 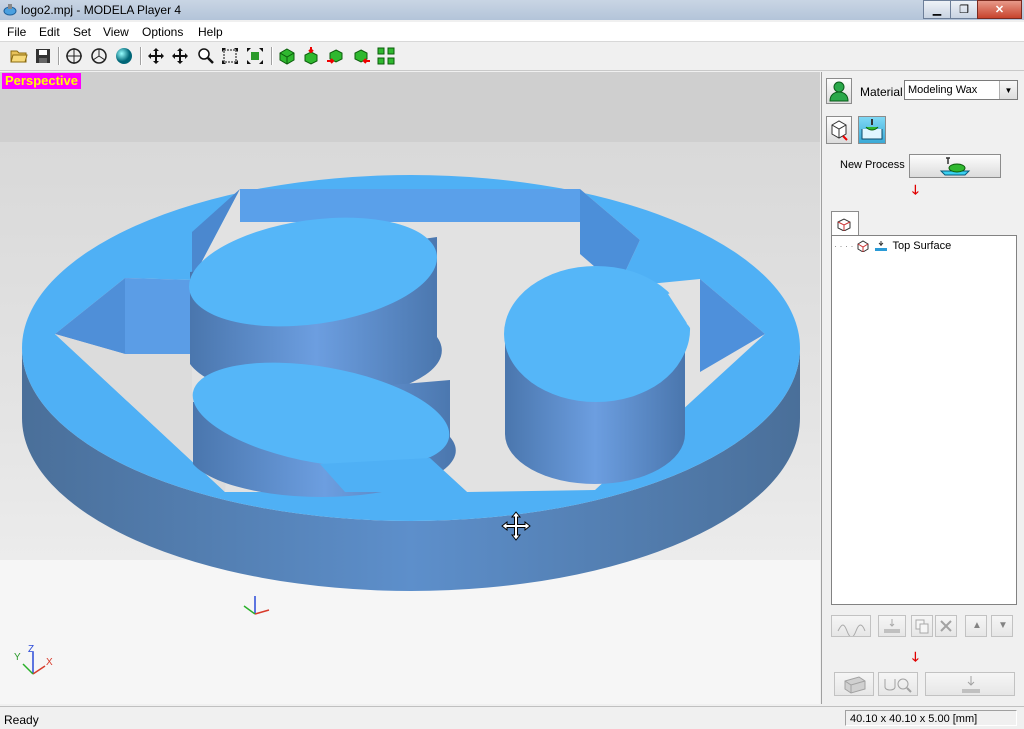 What do you see at coordinates (31, 649) in the screenshot?
I see `axis-label-z: Z` at bounding box center [31, 649].